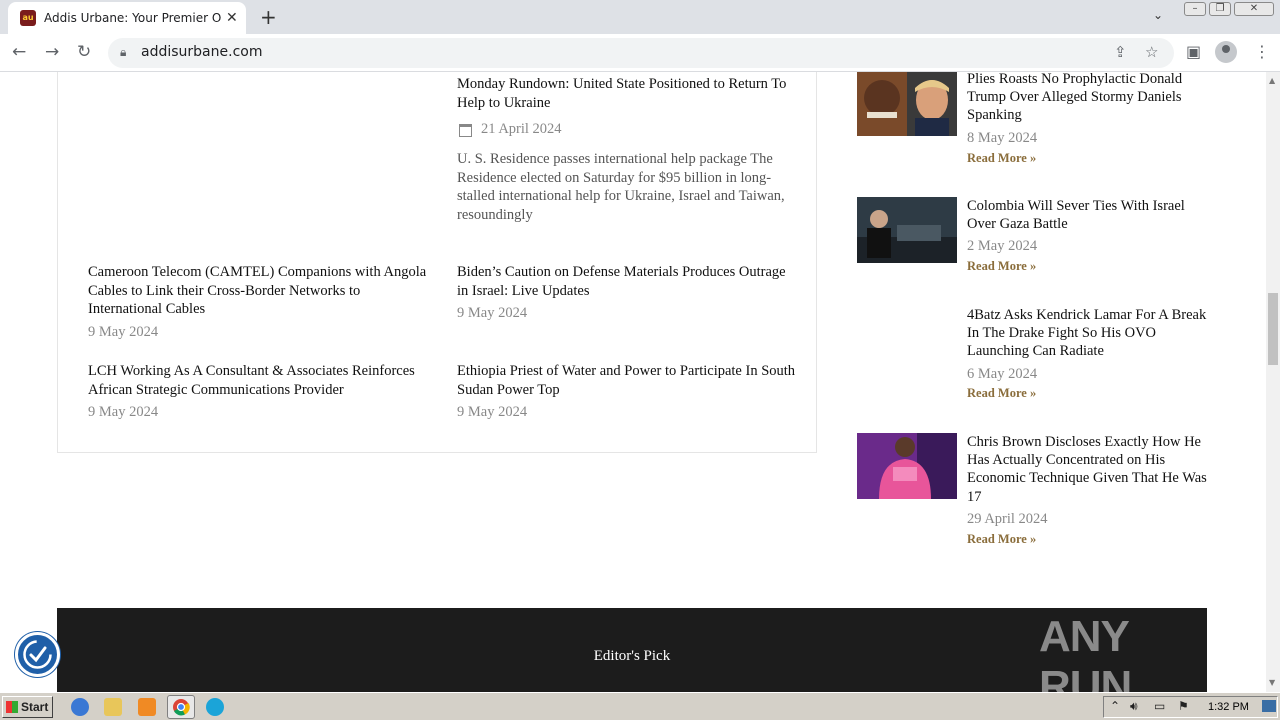 Image resolution: width=1280 pixels, height=720 pixels. What do you see at coordinates (232, 18) in the screenshot?
I see `close-tab-icon: ✕` at bounding box center [232, 18].